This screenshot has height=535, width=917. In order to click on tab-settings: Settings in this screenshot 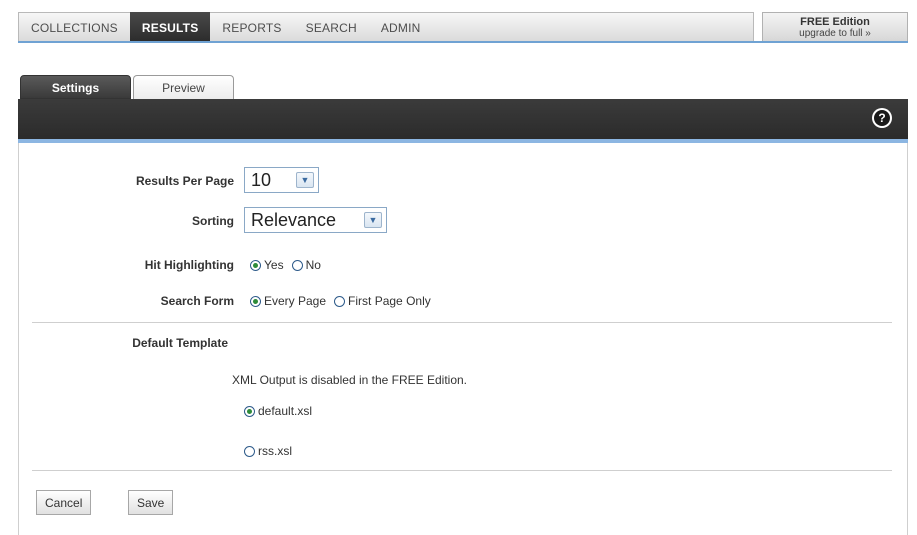, I will do `click(75, 87)`.